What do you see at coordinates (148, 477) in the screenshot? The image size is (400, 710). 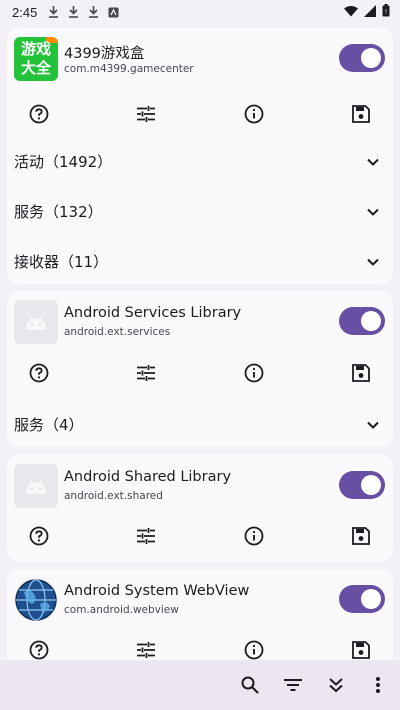 I see `app-name: Android Shared Library` at bounding box center [148, 477].